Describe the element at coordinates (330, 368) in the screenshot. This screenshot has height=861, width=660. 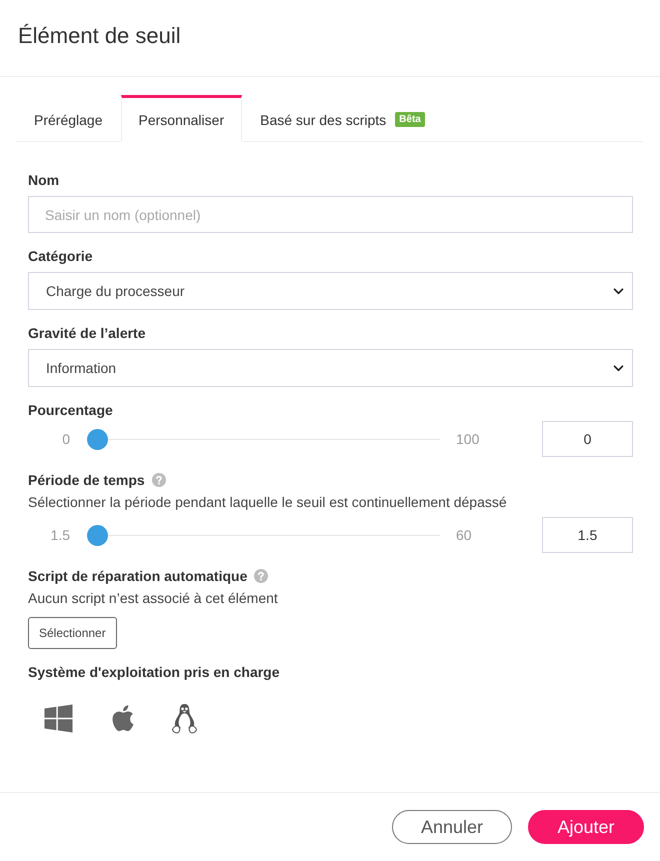
I see `dropdown-select: Information` at that location.